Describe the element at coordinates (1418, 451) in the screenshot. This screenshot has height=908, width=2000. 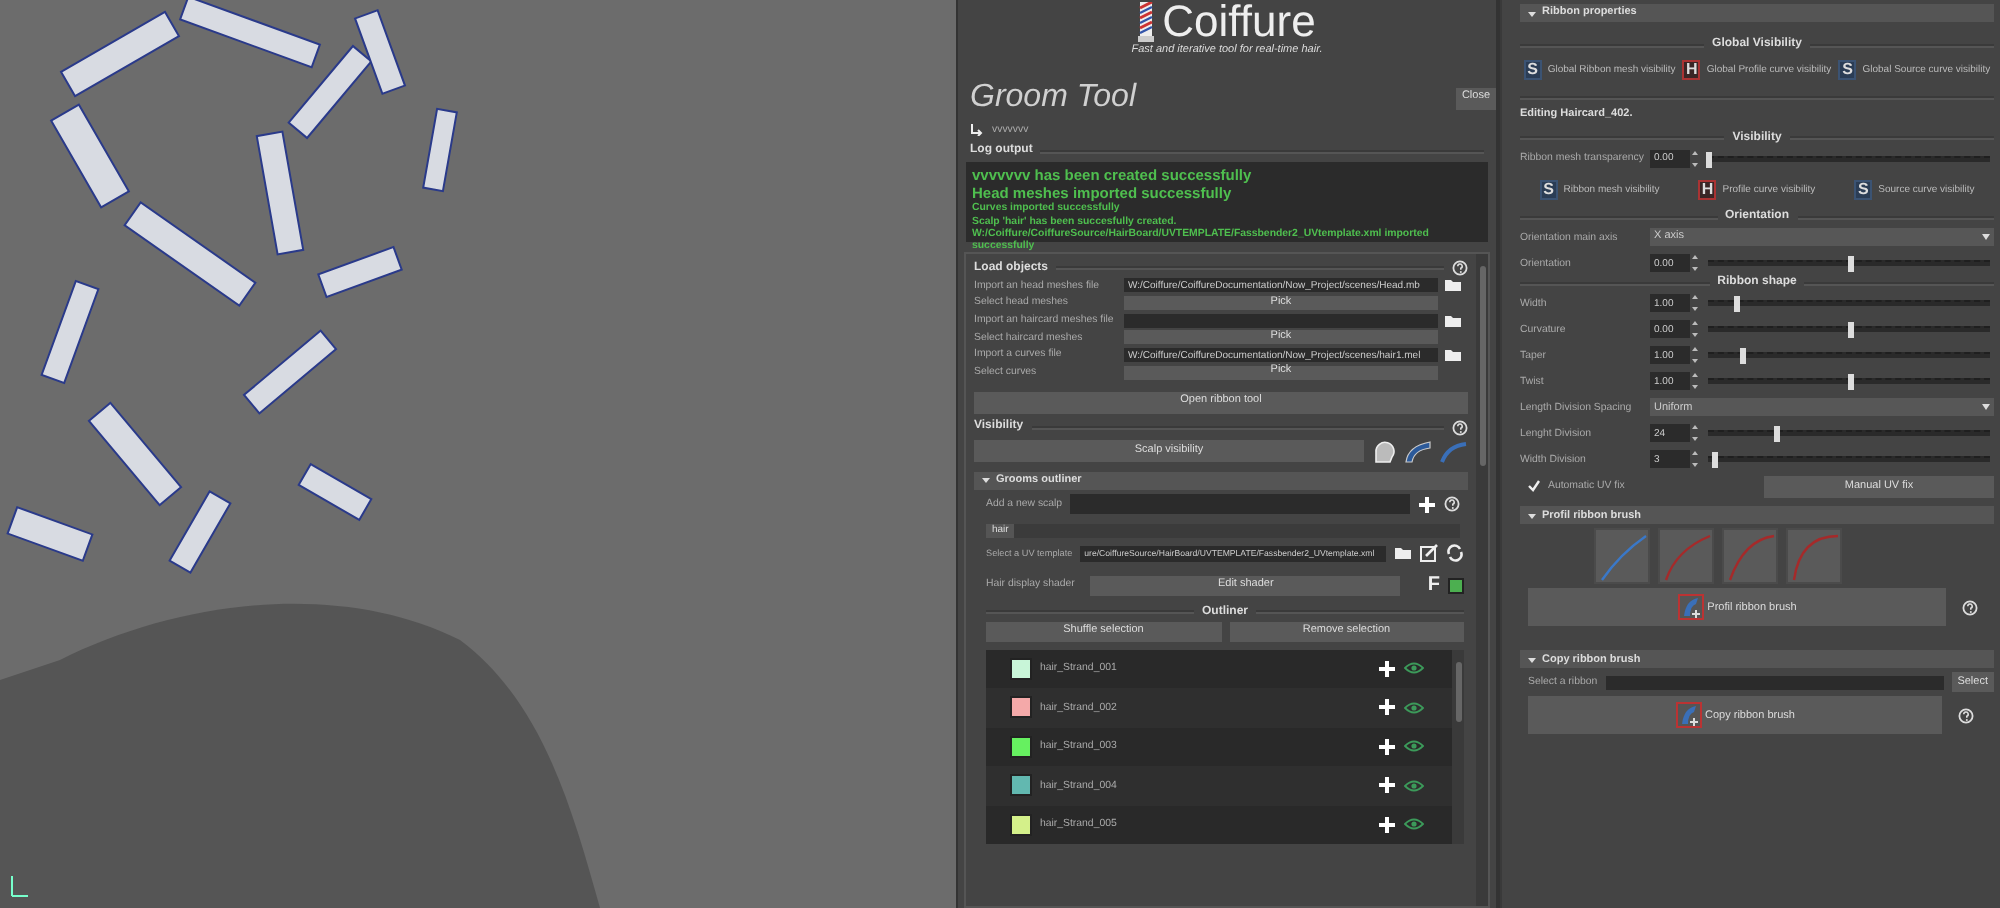
I see `thick-curve-icon` at that location.